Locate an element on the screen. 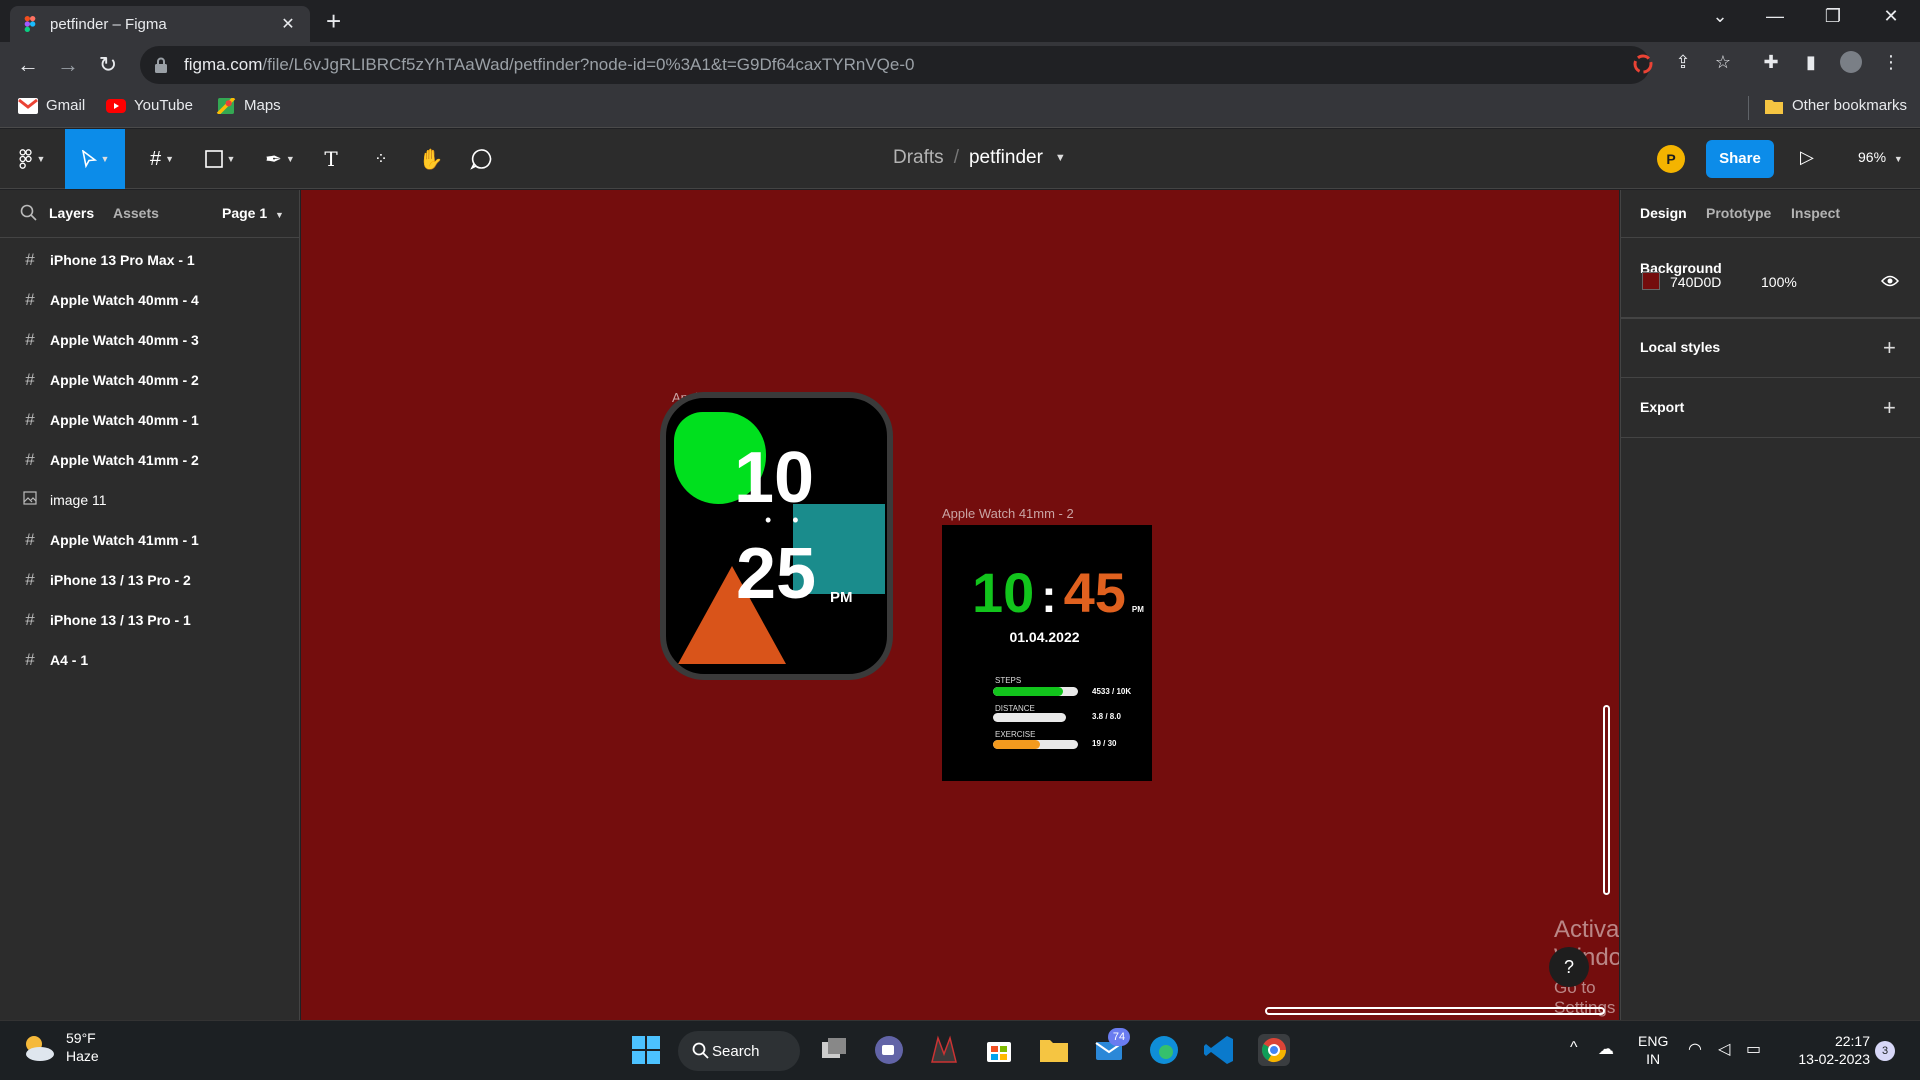 The width and height of the screenshot is (1920, 1080). tab-prototype: Prototype is located at coordinates (1738, 213).